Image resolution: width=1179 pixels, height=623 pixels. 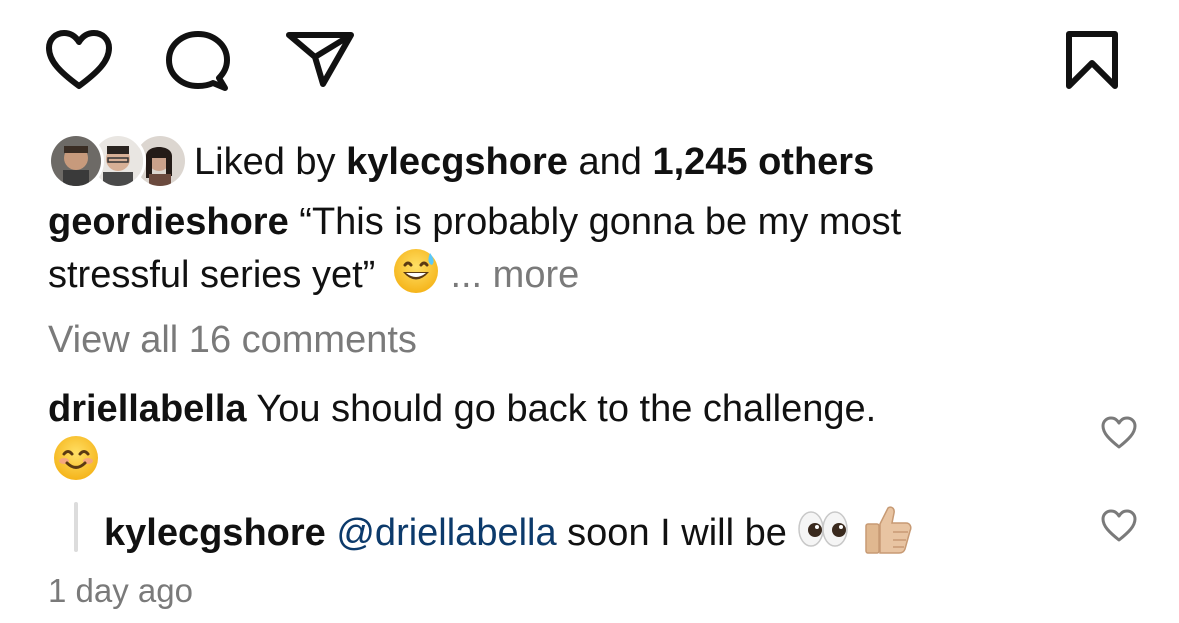 What do you see at coordinates (265, 162) in the screenshot?
I see `likes-prefix: Liked by` at bounding box center [265, 162].